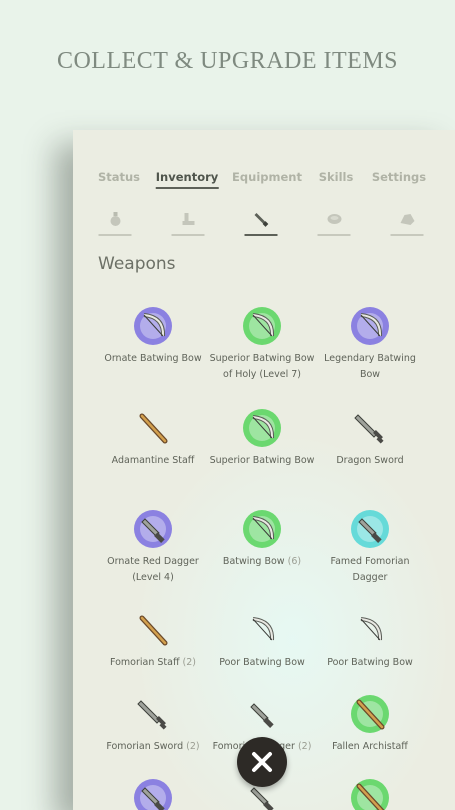  I want to click on item-name: Batwing Bow, so click(253, 561).